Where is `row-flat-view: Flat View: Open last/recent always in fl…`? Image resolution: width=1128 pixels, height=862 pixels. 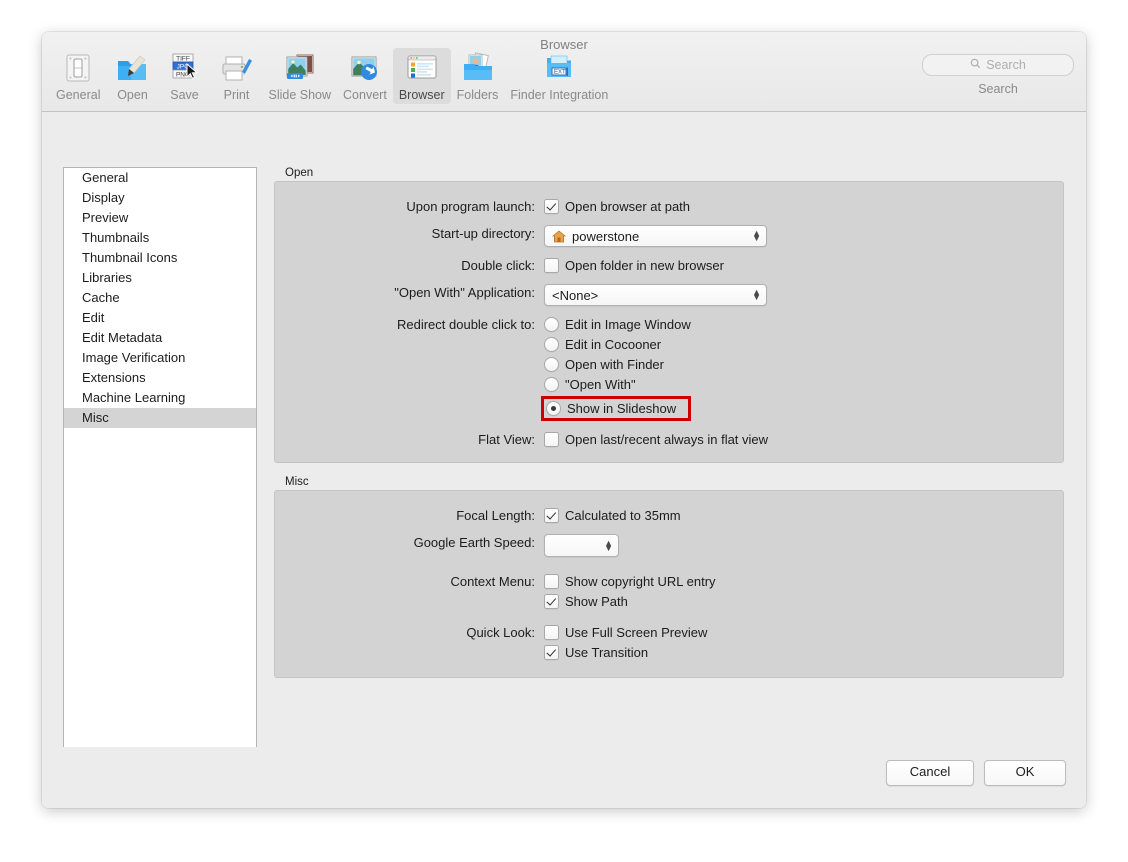 row-flat-view: Flat View: Open last/recent always in fl… is located at coordinates (663, 439).